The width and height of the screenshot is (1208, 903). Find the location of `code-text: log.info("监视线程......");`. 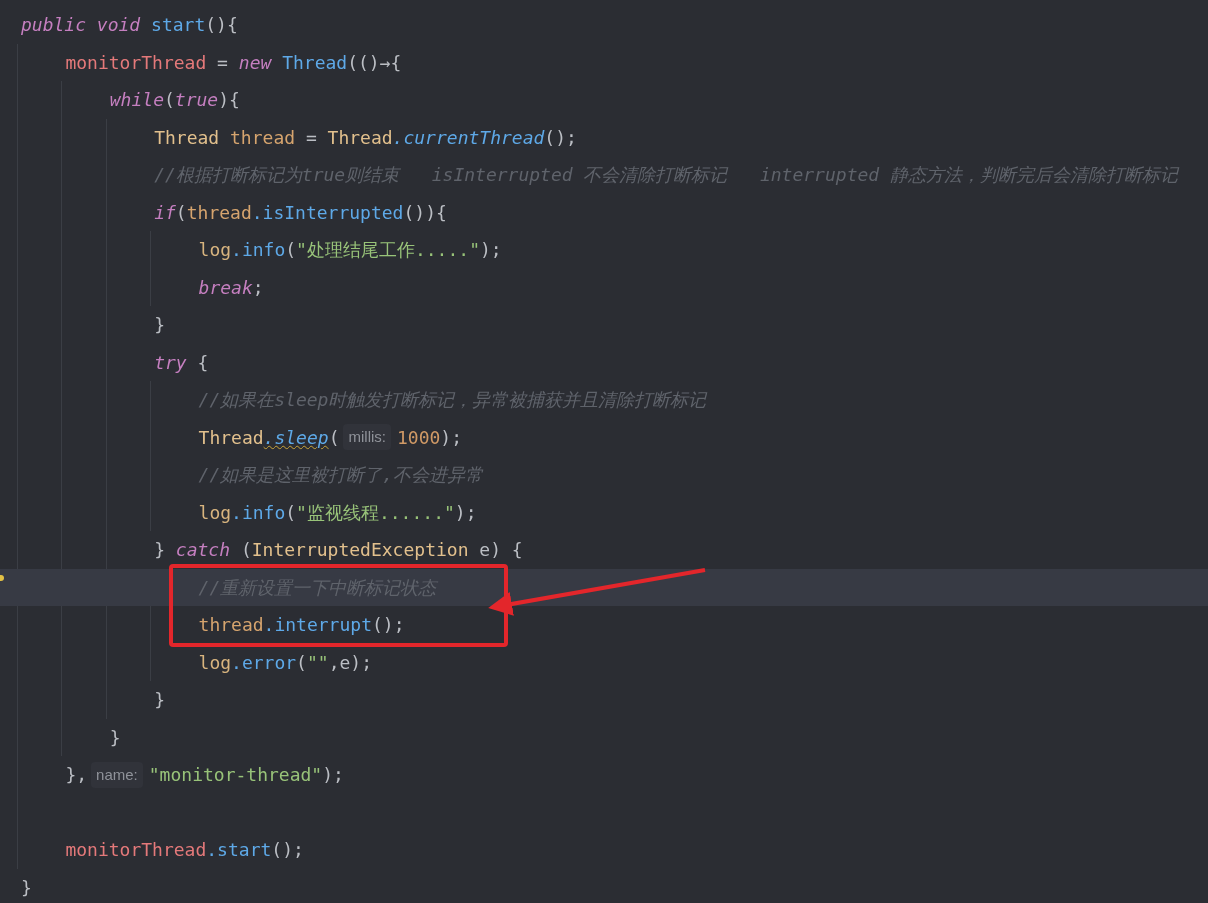

code-text: log.info("监视线程......"); is located at coordinates (337, 512).